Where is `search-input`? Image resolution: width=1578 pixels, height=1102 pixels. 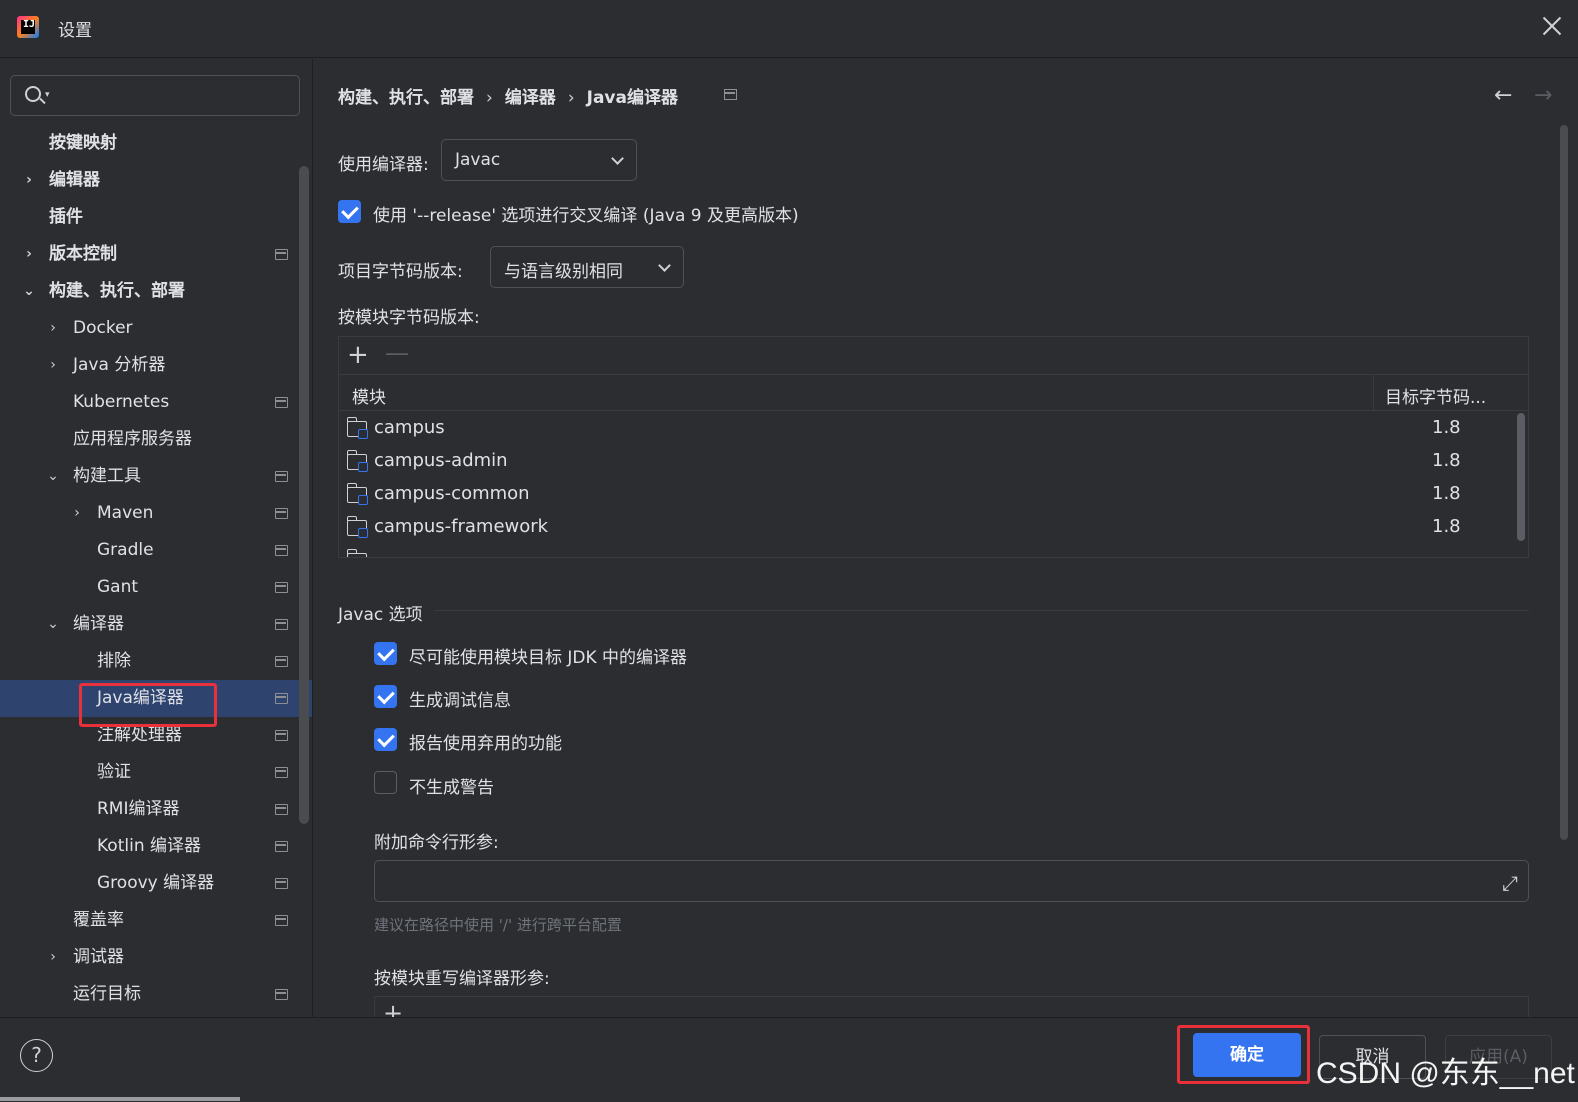
search-input is located at coordinates (174, 96).